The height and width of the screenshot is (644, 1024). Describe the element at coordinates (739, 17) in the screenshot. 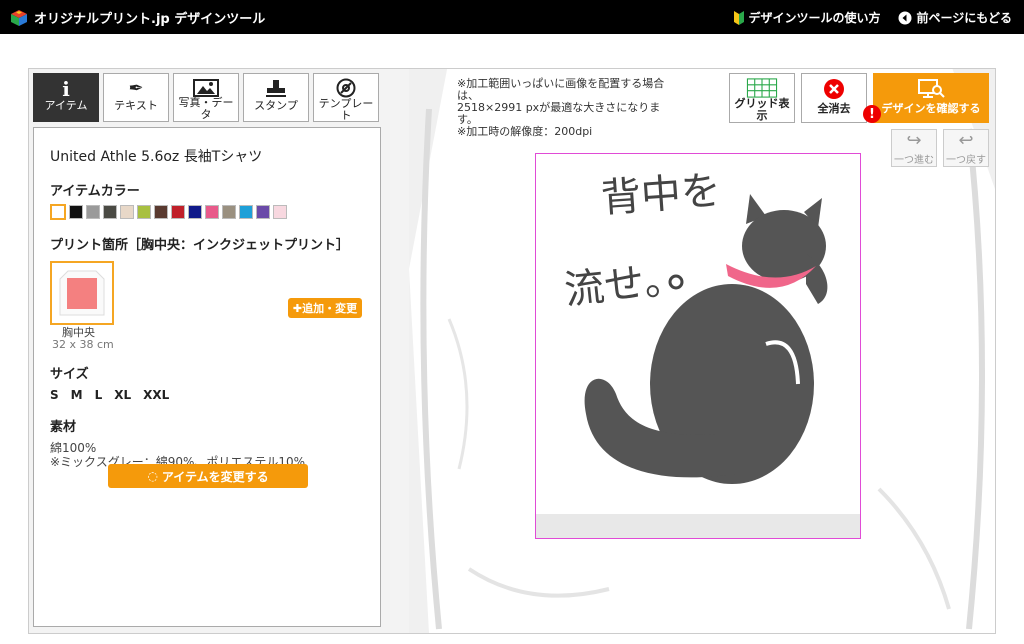

I see `beginner-mark-icon` at that location.